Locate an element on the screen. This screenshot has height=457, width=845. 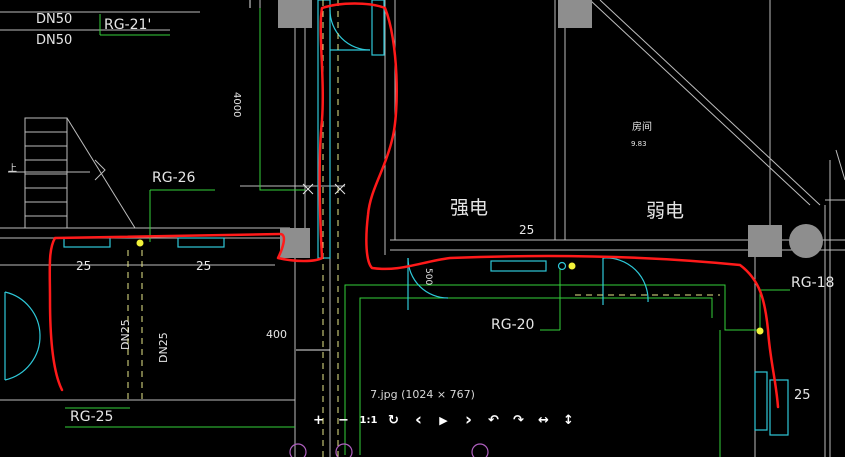
image-caption: 7.jpg (1024 × 767) is located at coordinates (422, 394).